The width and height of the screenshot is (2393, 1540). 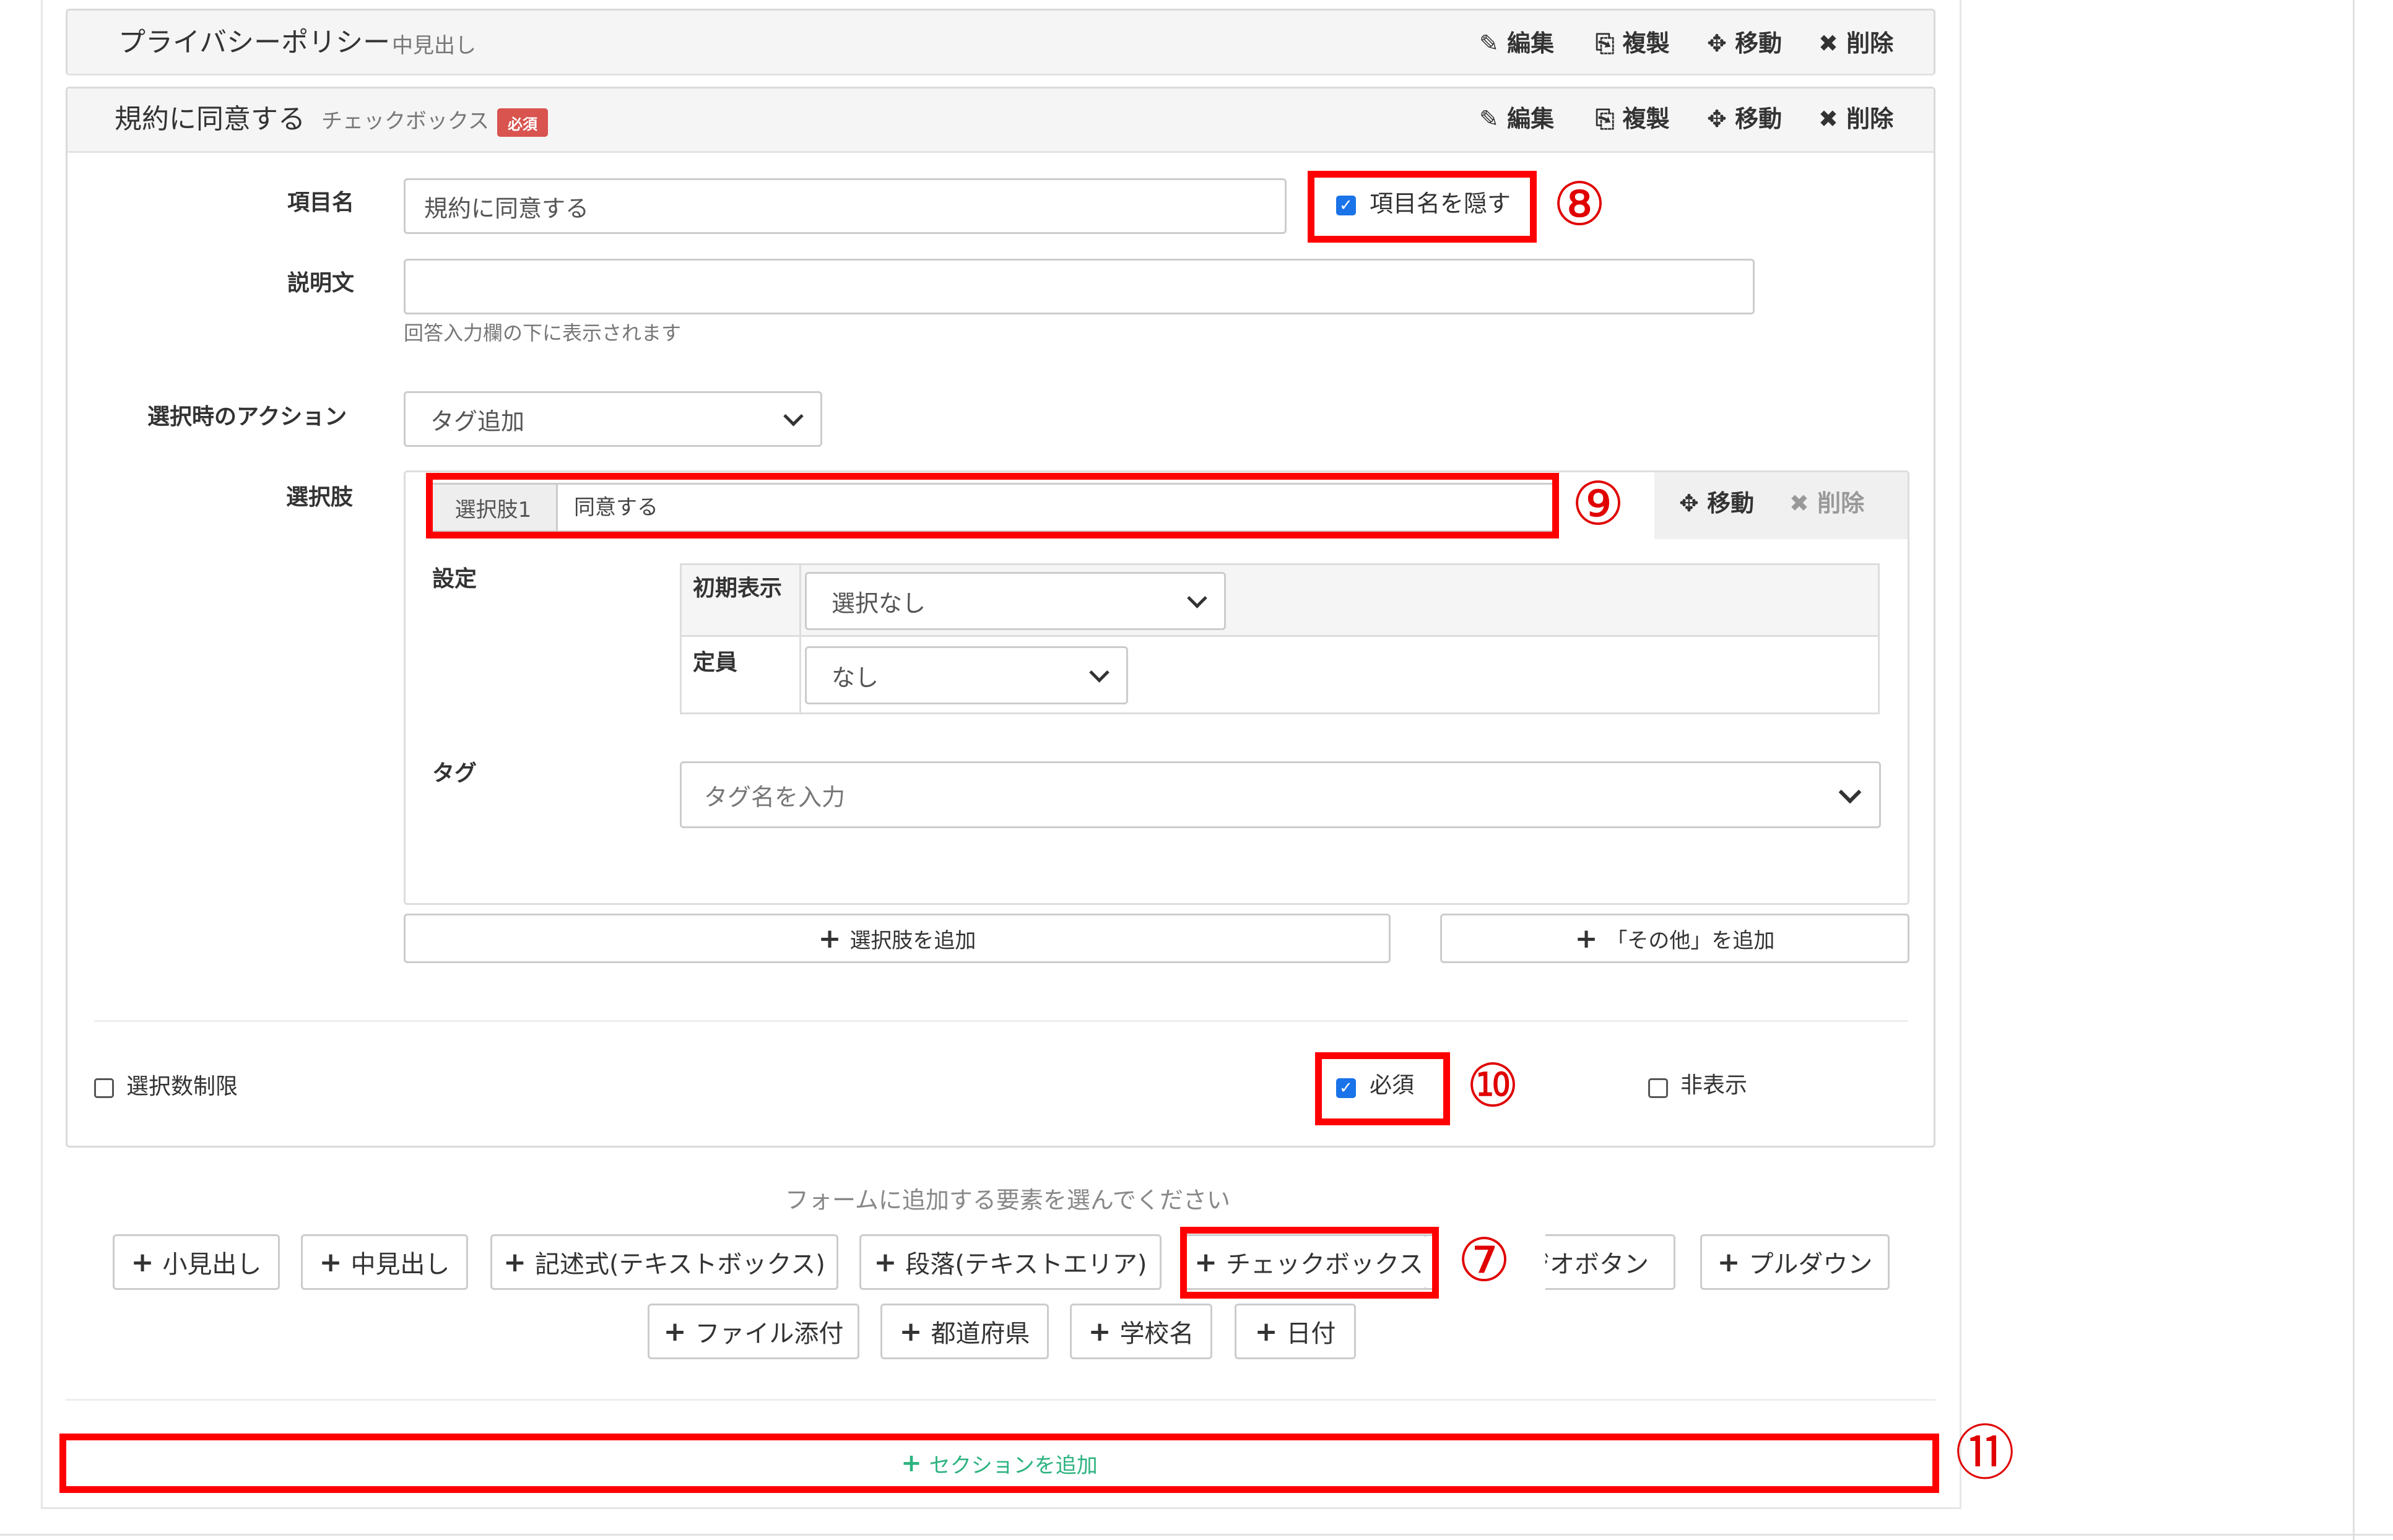 What do you see at coordinates (999, 1463) in the screenshot?
I see `add-section-button: + セクションを追加` at bounding box center [999, 1463].